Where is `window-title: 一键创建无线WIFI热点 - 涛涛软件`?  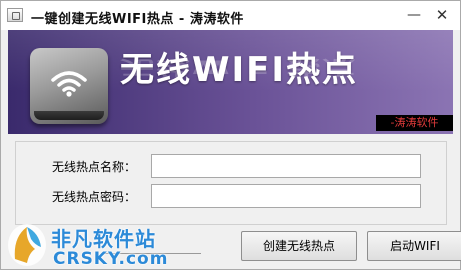 window-title: 一键创建无线WIFI热点 - 涛涛软件 is located at coordinates (137, 19).